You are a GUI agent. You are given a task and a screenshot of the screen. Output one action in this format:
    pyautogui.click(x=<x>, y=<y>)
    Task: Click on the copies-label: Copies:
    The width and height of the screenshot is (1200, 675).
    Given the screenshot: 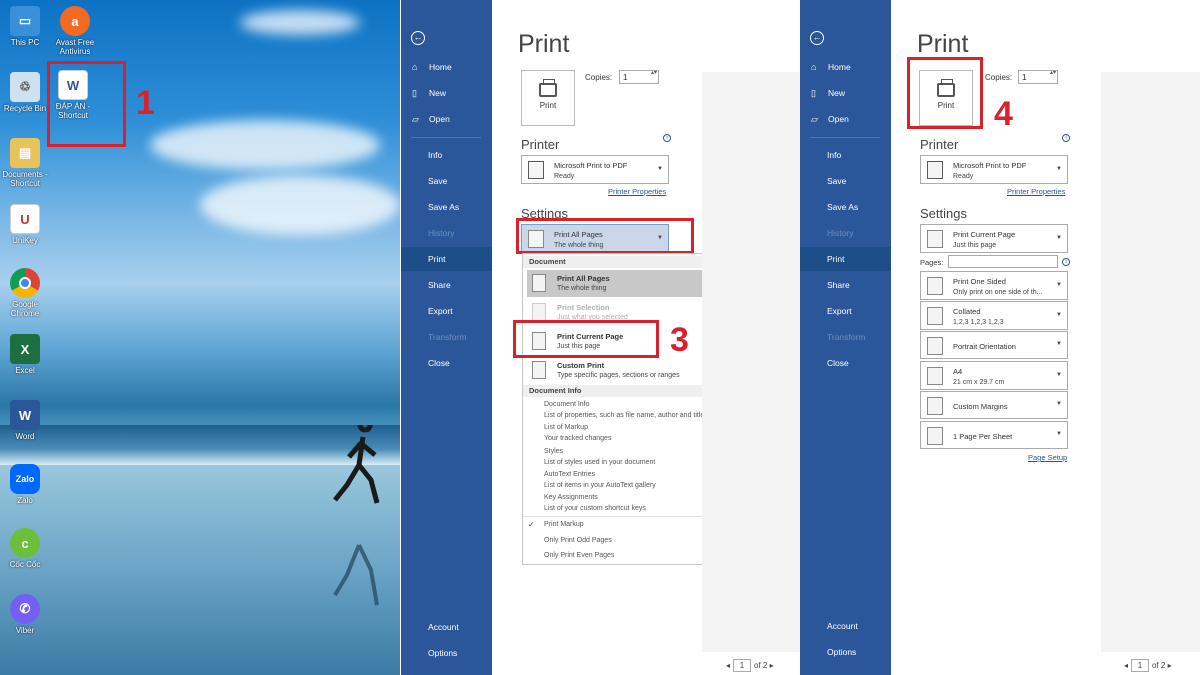 What is the action you would take?
    pyautogui.click(x=999, y=77)
    